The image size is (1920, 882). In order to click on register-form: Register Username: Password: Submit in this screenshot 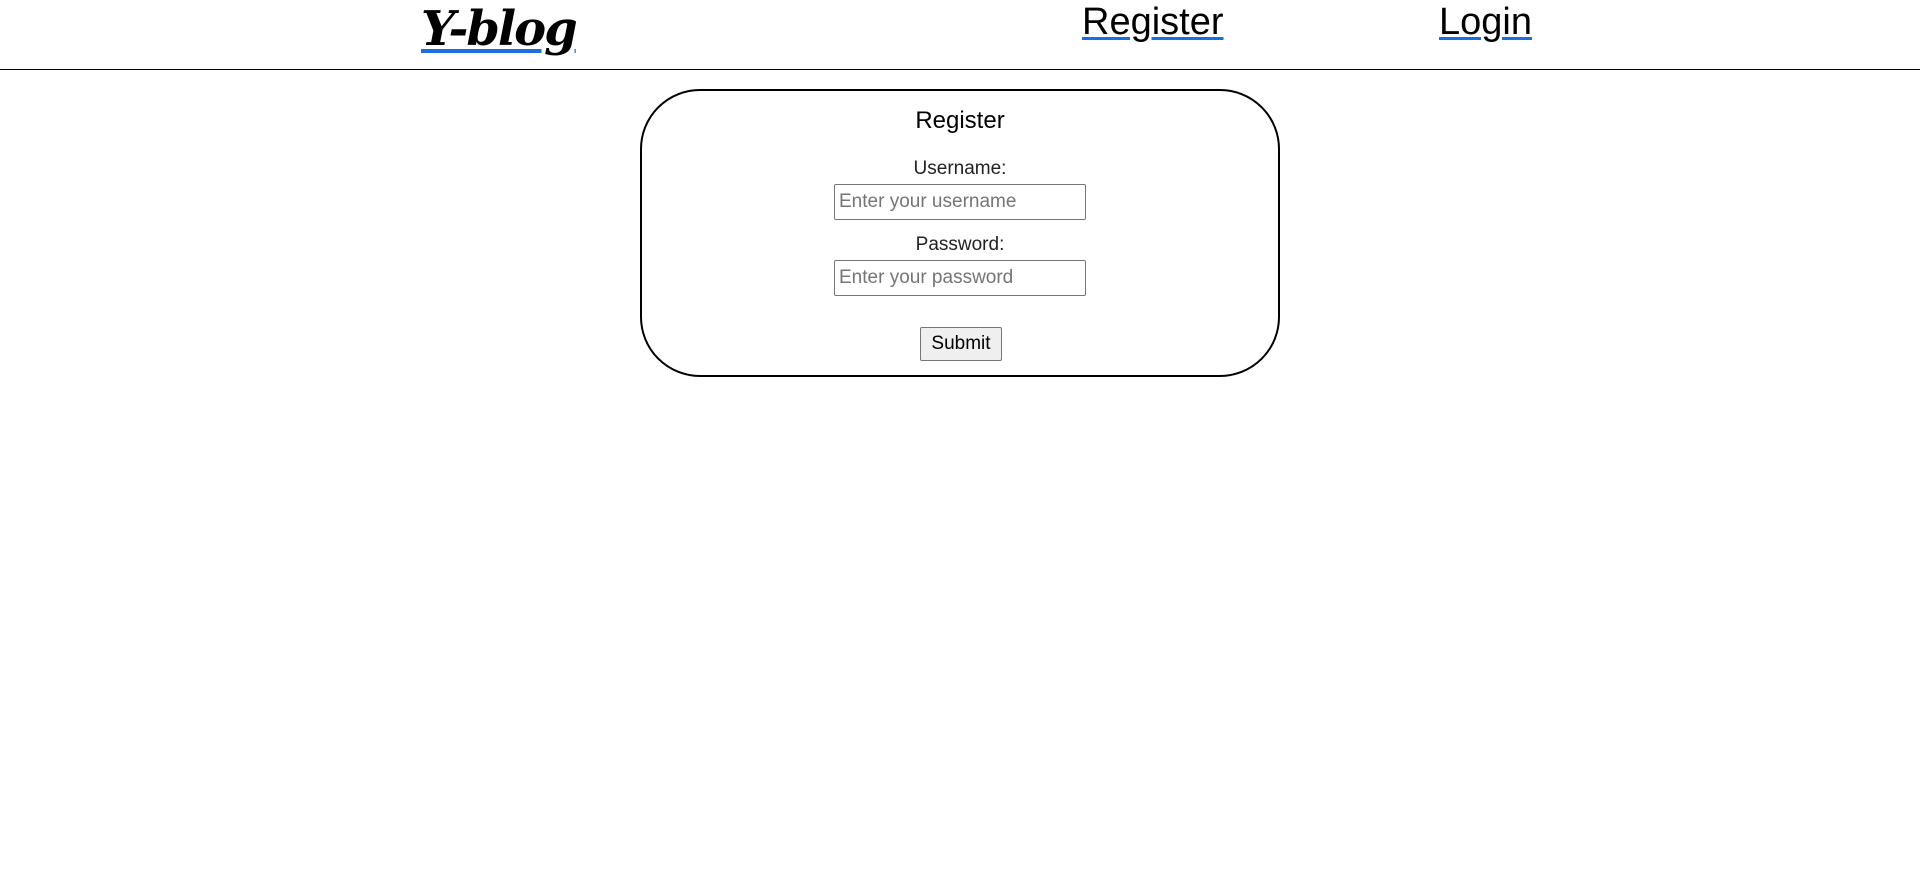, I will do `click(960, 233)`.